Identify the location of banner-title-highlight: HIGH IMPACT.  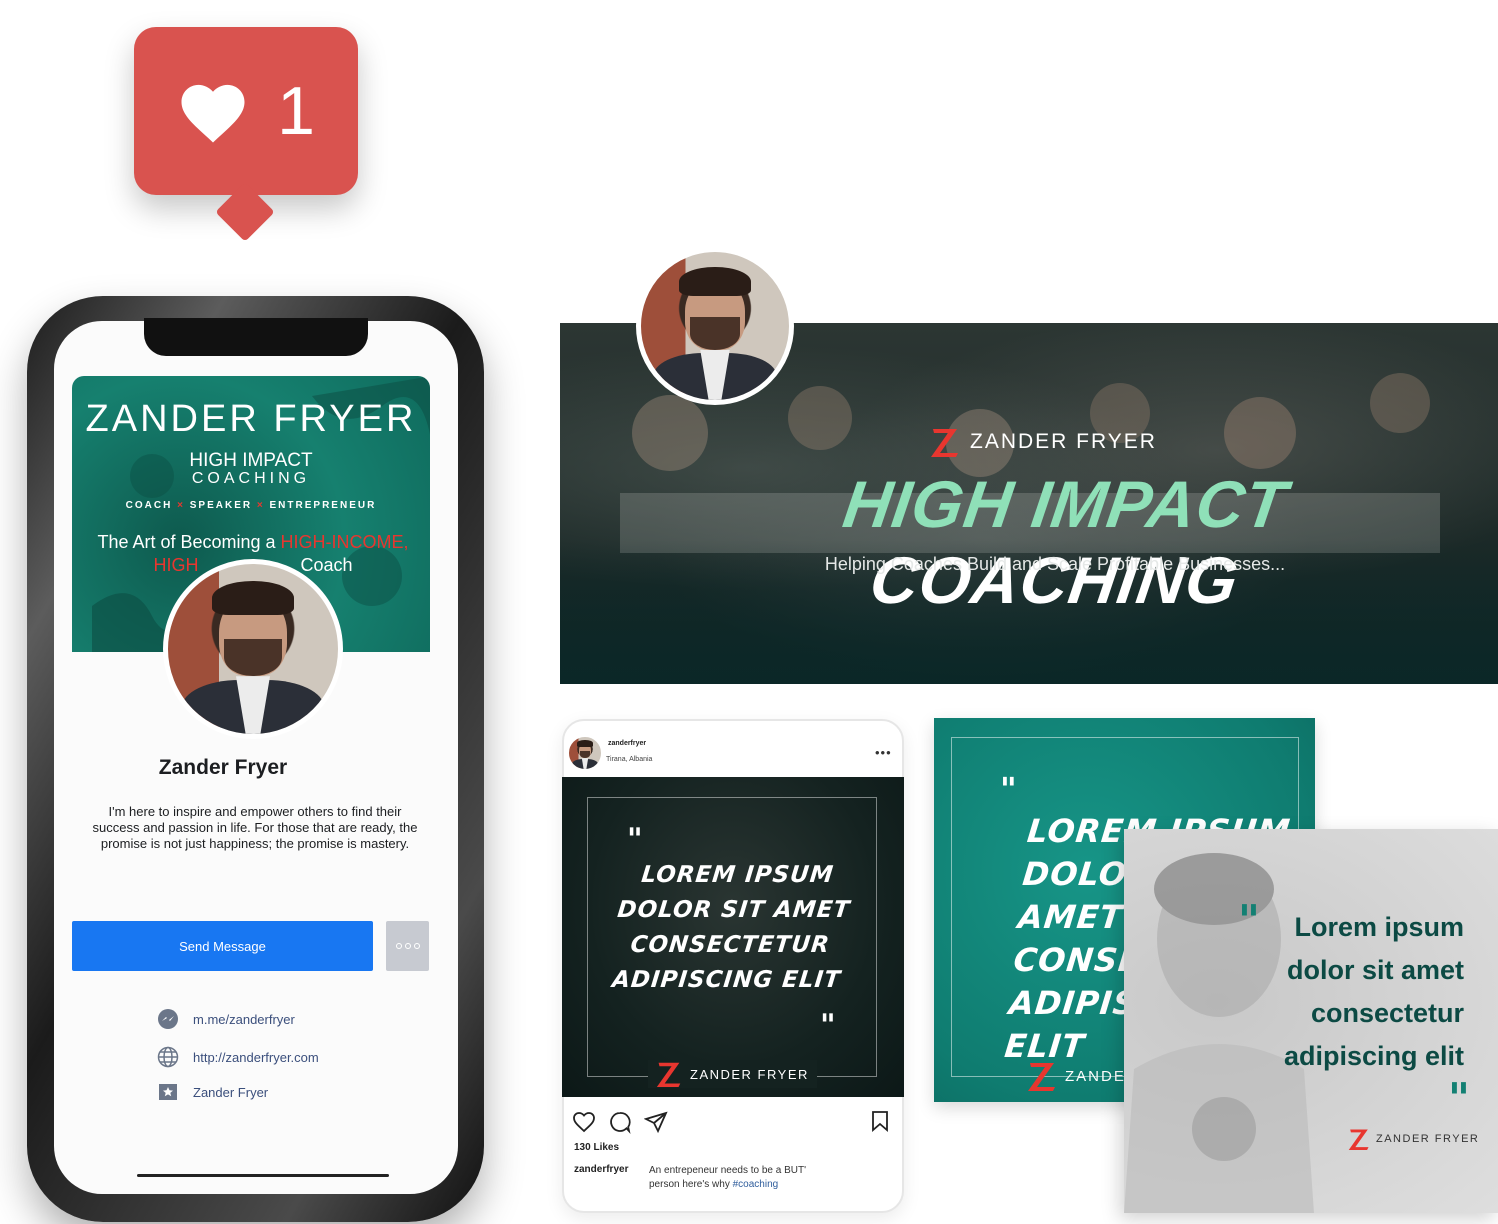
(1065, 504).